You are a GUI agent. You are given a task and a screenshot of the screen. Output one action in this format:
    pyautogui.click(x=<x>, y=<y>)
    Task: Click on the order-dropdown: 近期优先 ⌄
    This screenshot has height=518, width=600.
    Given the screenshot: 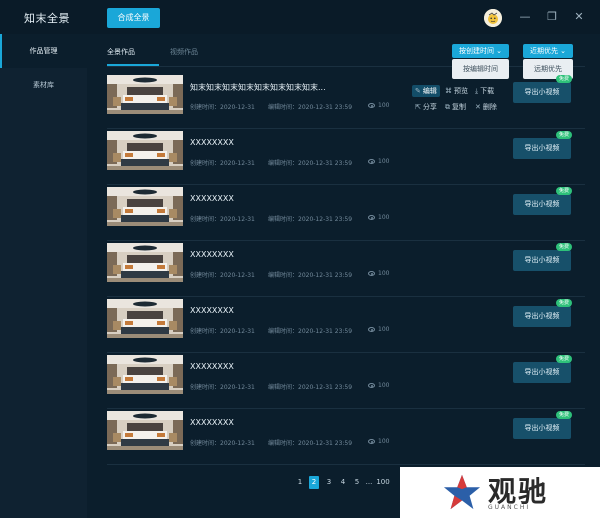 What is the action you would take?
    pyautogui.click(x=548, y=51)
    